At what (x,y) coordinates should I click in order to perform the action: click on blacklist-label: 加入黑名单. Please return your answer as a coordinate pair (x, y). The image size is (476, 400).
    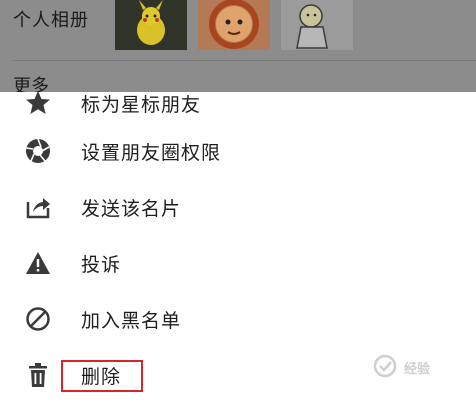
    Looking at the image, I should click on (131, 321).